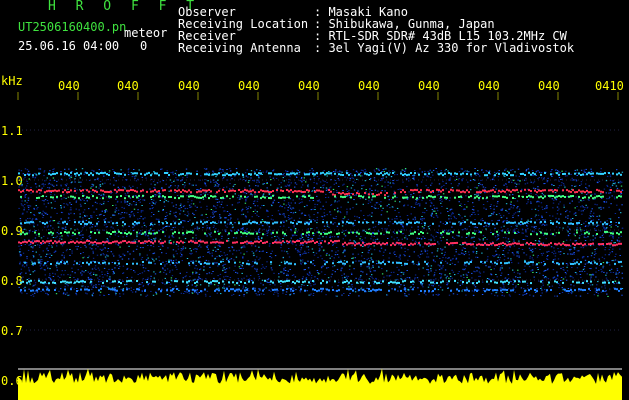 The width and height of the screenshot is (629, 400). Describe the element at coordinates (320, 384) in the screenshot. I see `noise-floor` at that location.